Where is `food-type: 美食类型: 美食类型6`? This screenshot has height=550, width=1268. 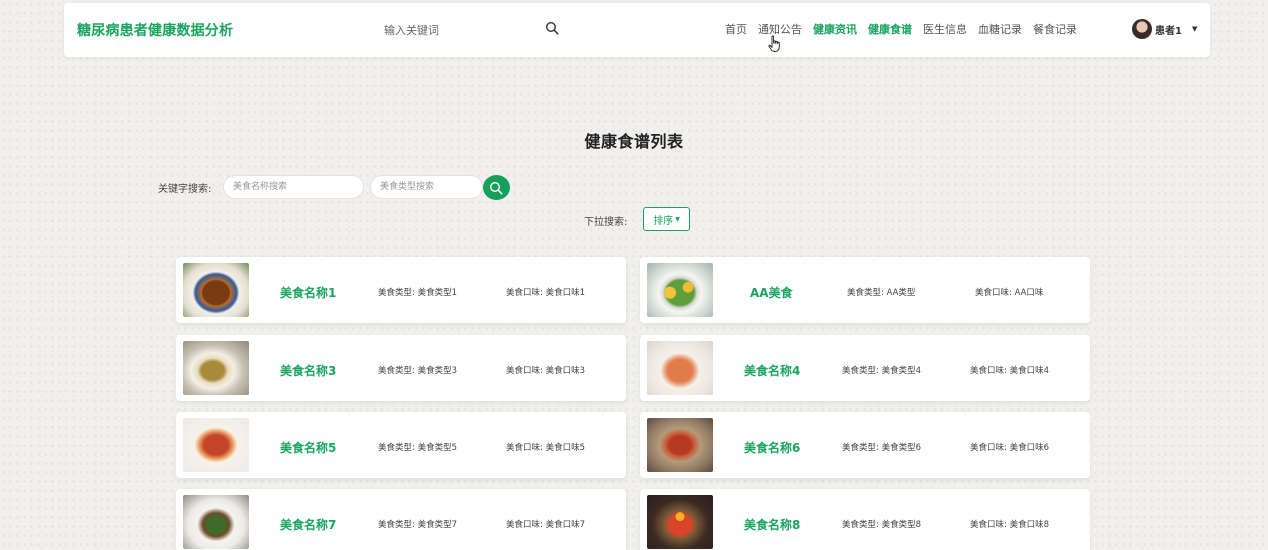 food-type: 美食类型: 美食类型6 is located at coordinates (881, 448).